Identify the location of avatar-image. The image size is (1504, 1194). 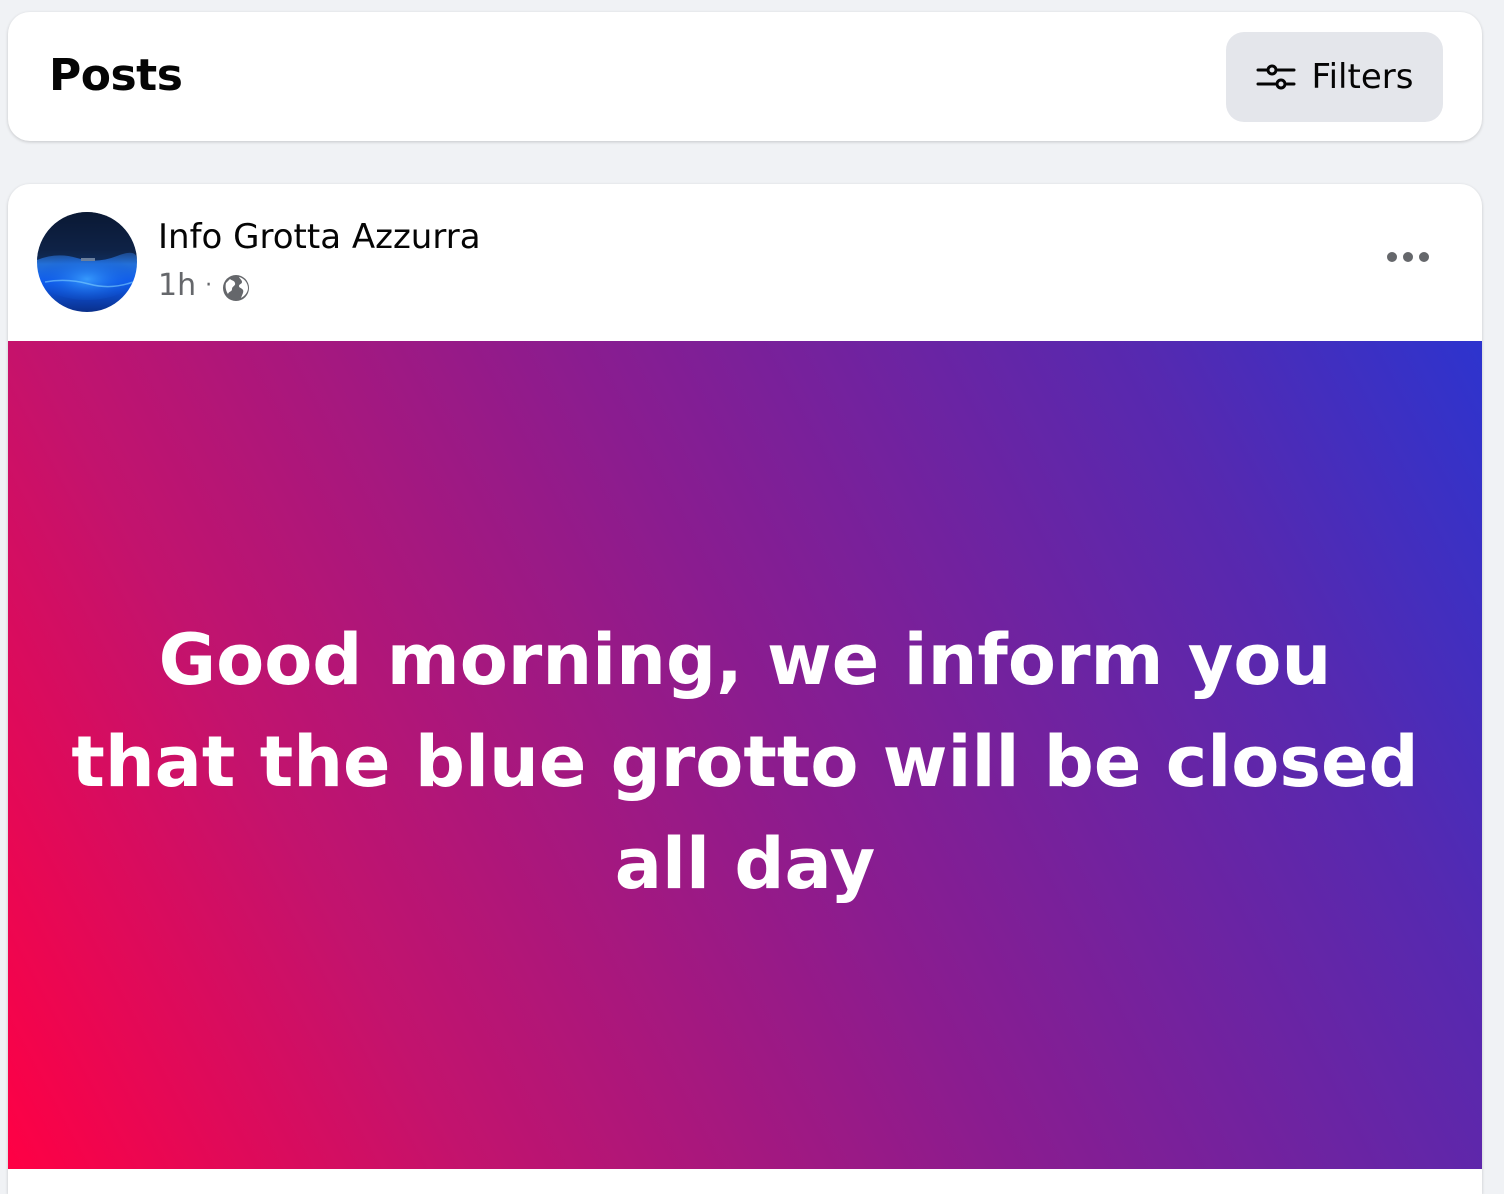
(87, 262).